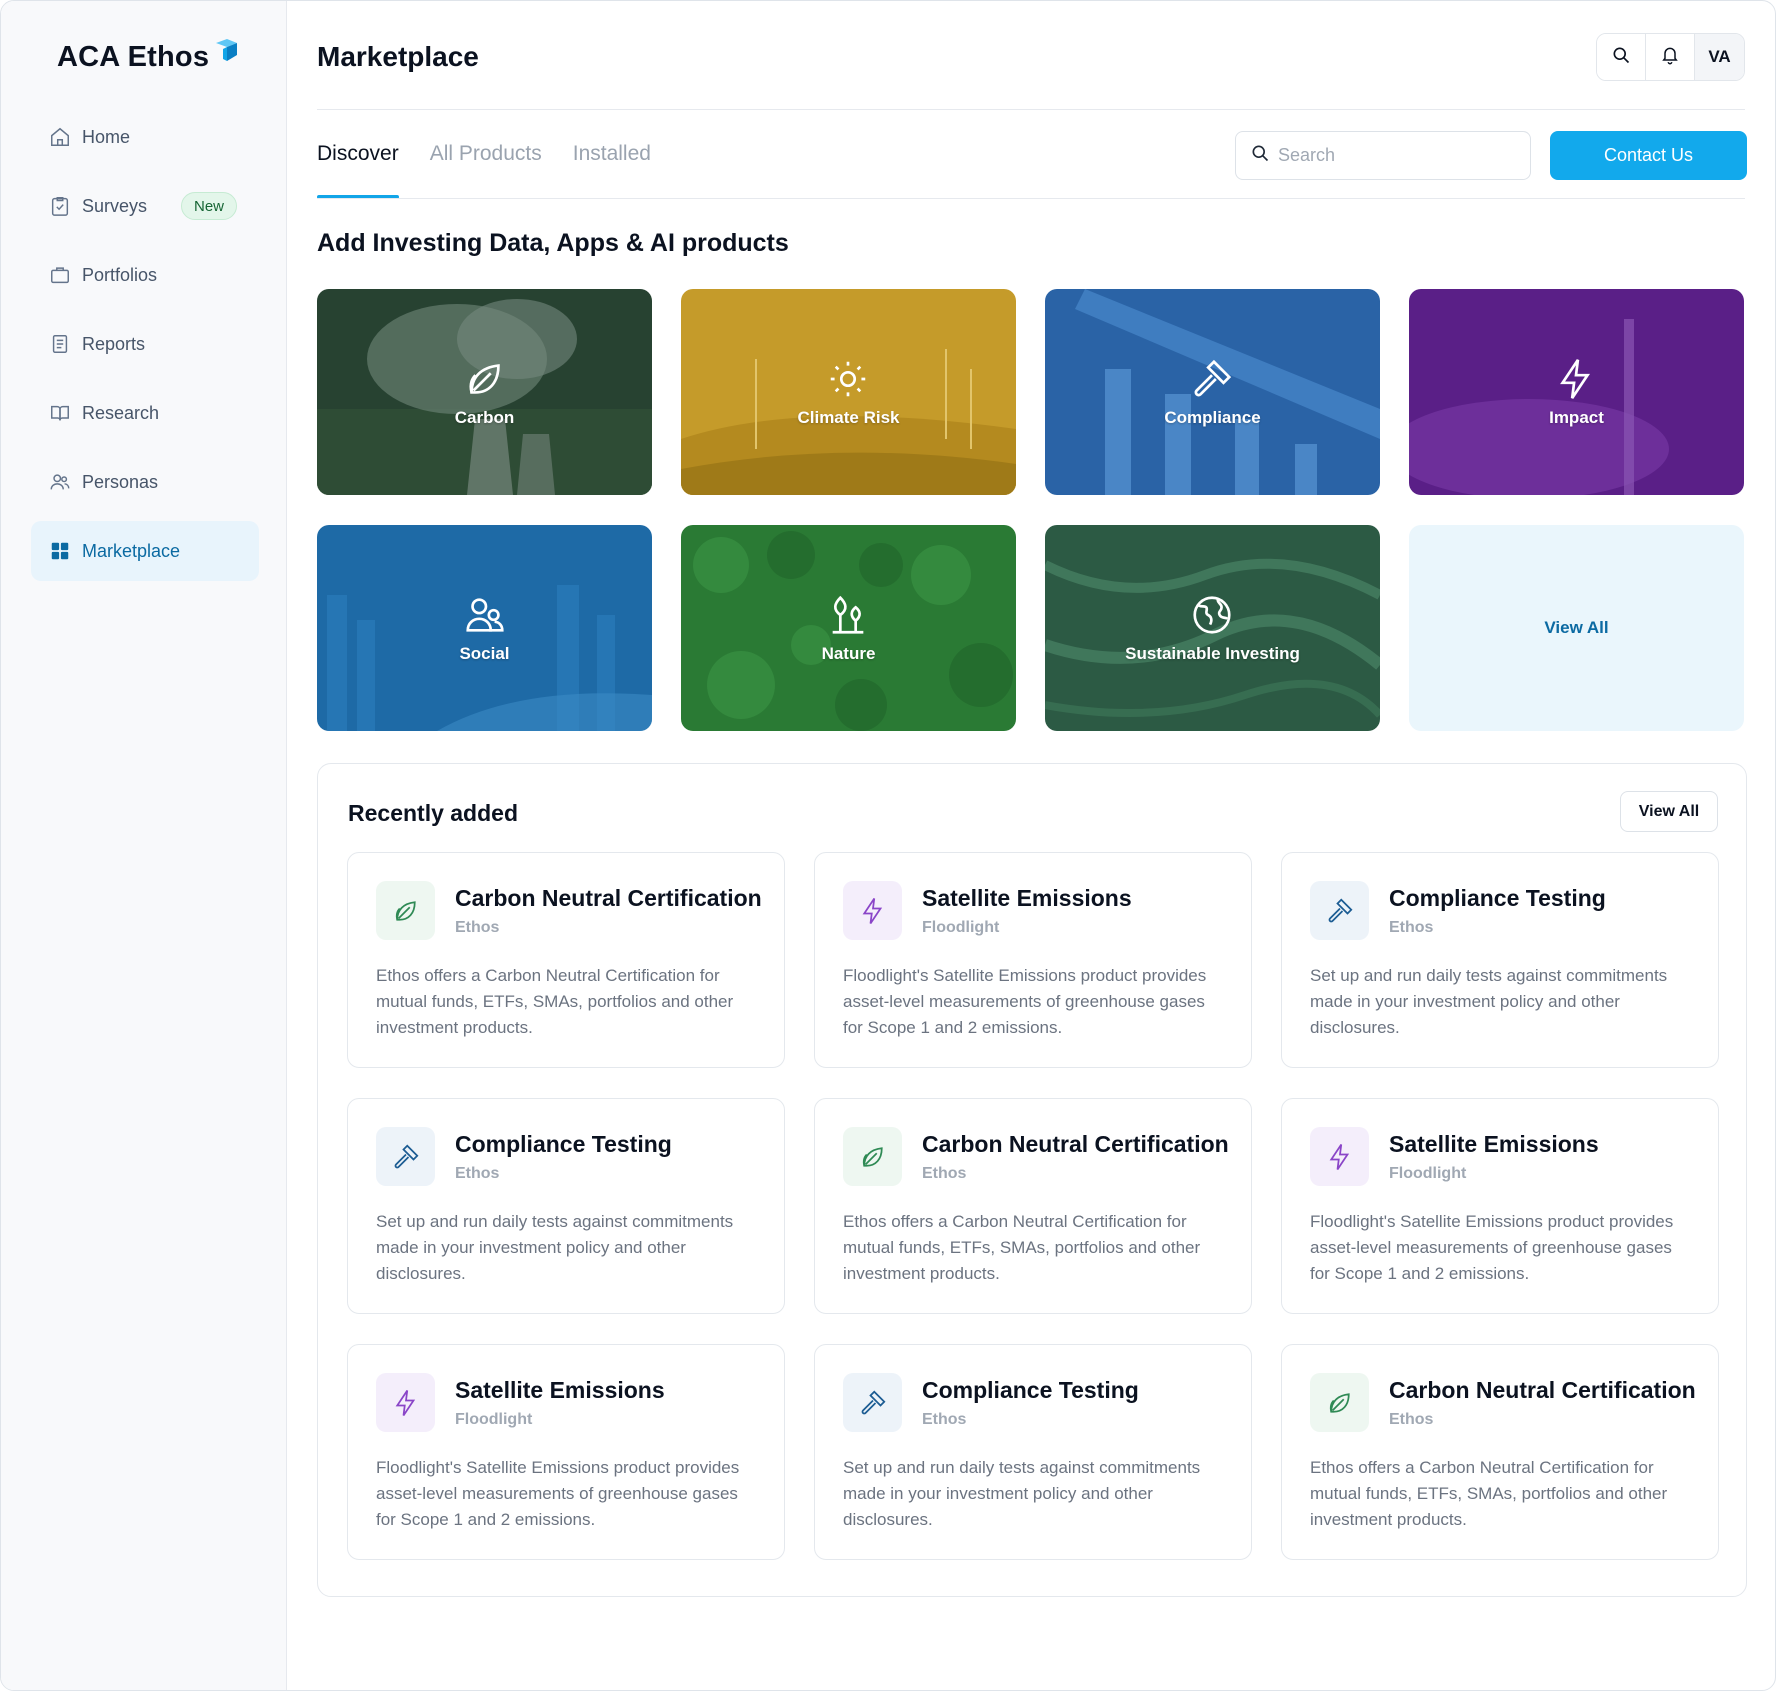 Image resolution: width=1776 pixels, height=1691 pixels. What do you see at coordinates (226, 54) in the screenshot?
I see `logo-mark-icon` at bounding box center [226, 54].